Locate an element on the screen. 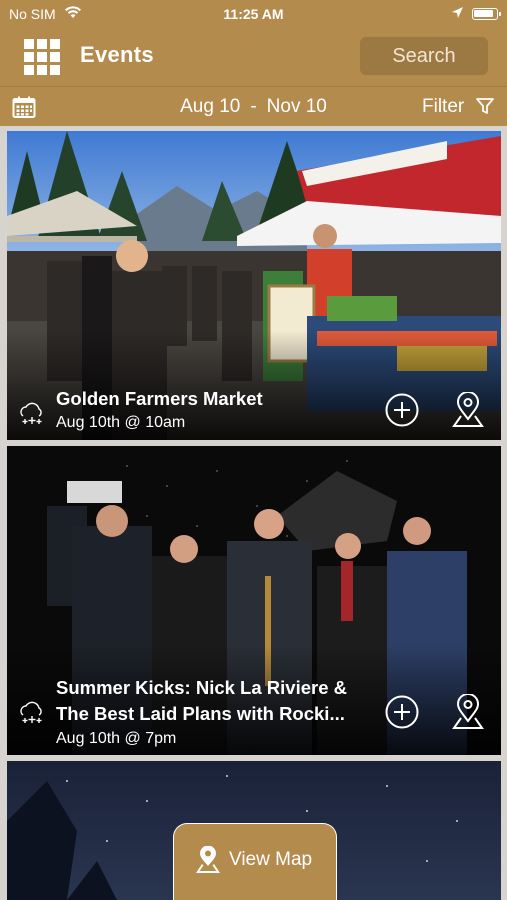 The height and width of the screenshot is (900, 507). view-map-label: View Map is located at coordinates (271, 859).